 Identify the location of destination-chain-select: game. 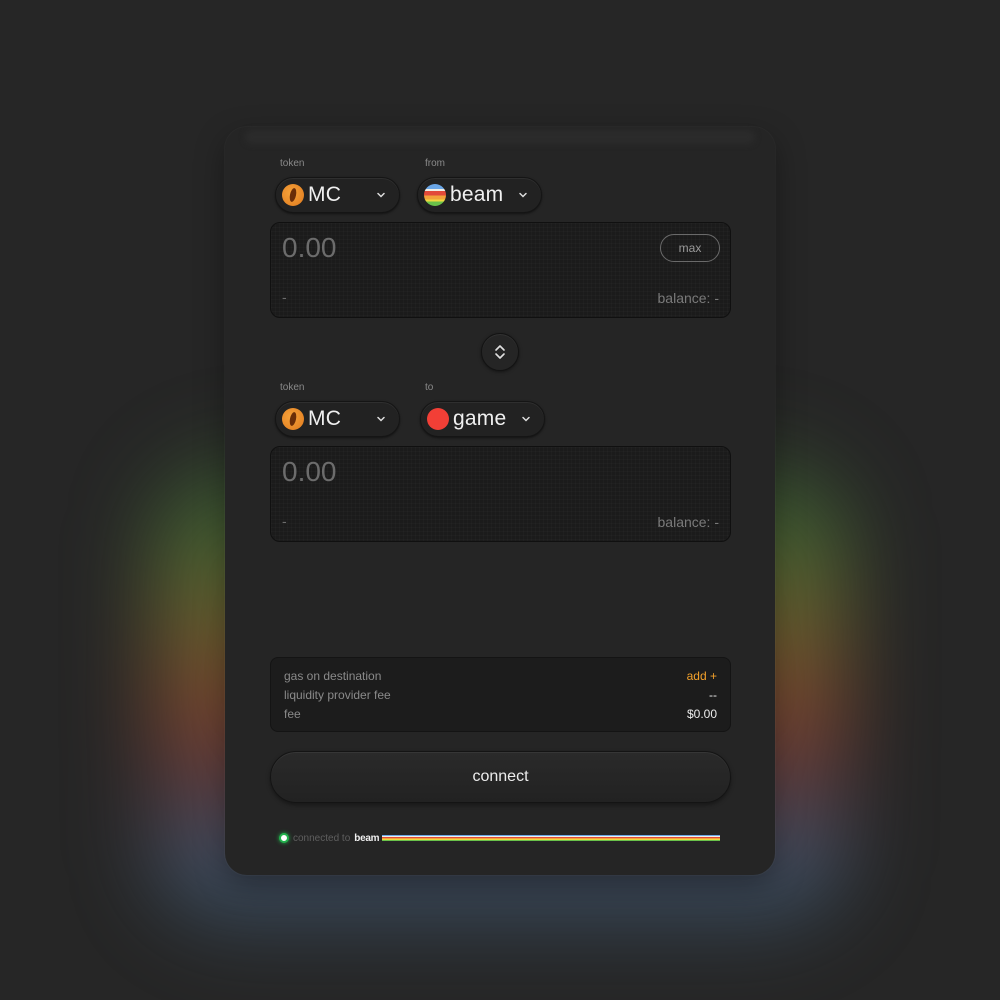
(482, 419).